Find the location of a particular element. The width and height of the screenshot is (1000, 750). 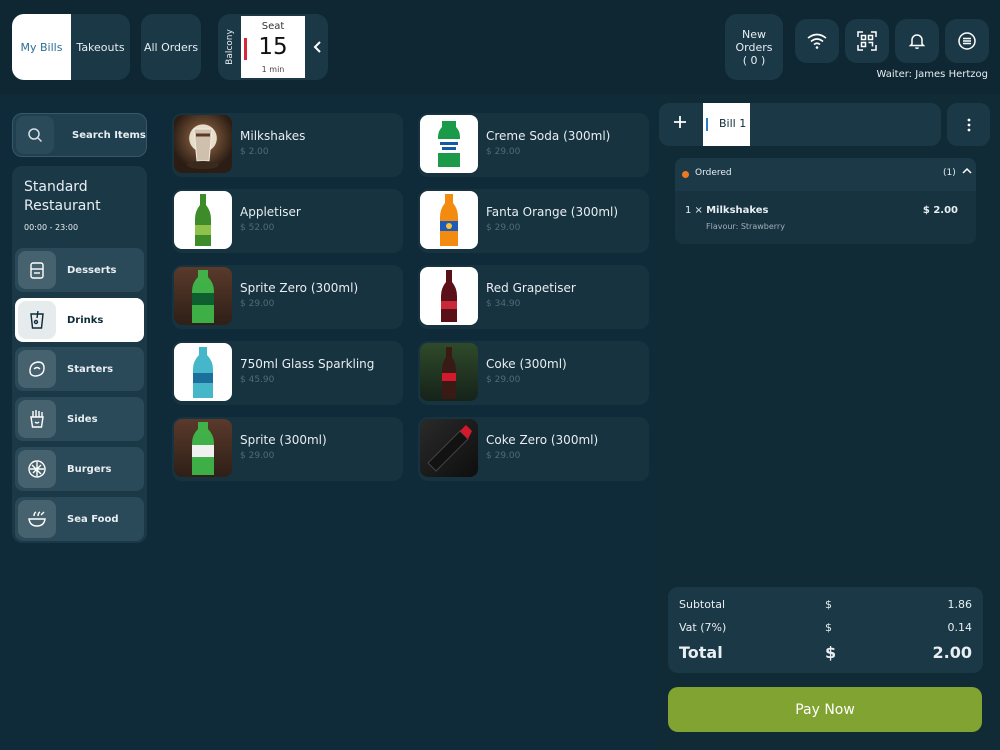

tab-takeouts: Takeouts is located at coordinates (100, 47).